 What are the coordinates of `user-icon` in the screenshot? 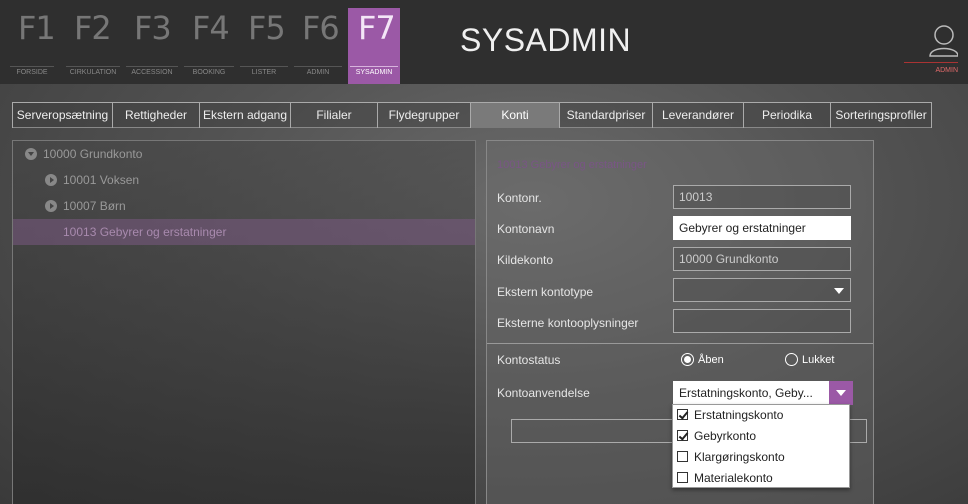 It's located at (943, 41).